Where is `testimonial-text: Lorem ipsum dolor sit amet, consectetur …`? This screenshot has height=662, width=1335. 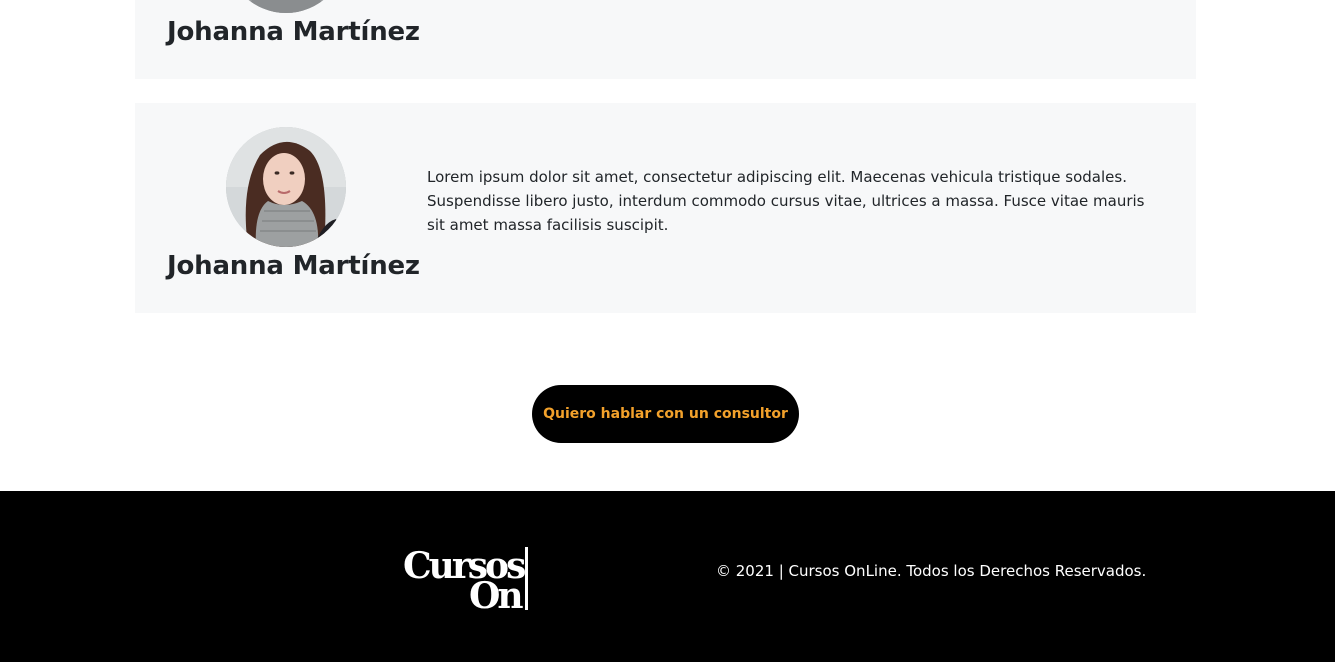
testimonial-text: Lorem ipsum dolor sit amet, consectetur … is located at coordinates (786, 201).